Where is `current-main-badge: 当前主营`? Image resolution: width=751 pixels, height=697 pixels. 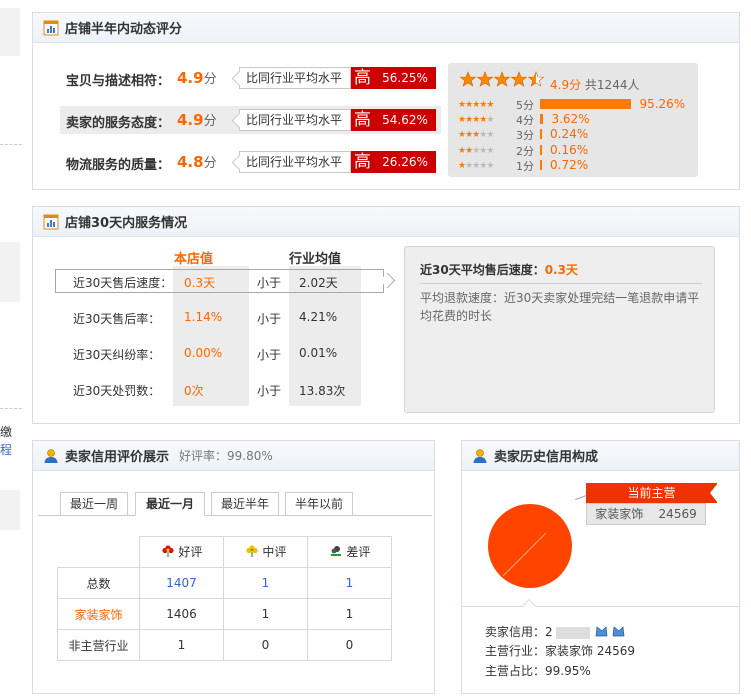
current-main-badge: 当前主营 is located at coordinates (652, 493).